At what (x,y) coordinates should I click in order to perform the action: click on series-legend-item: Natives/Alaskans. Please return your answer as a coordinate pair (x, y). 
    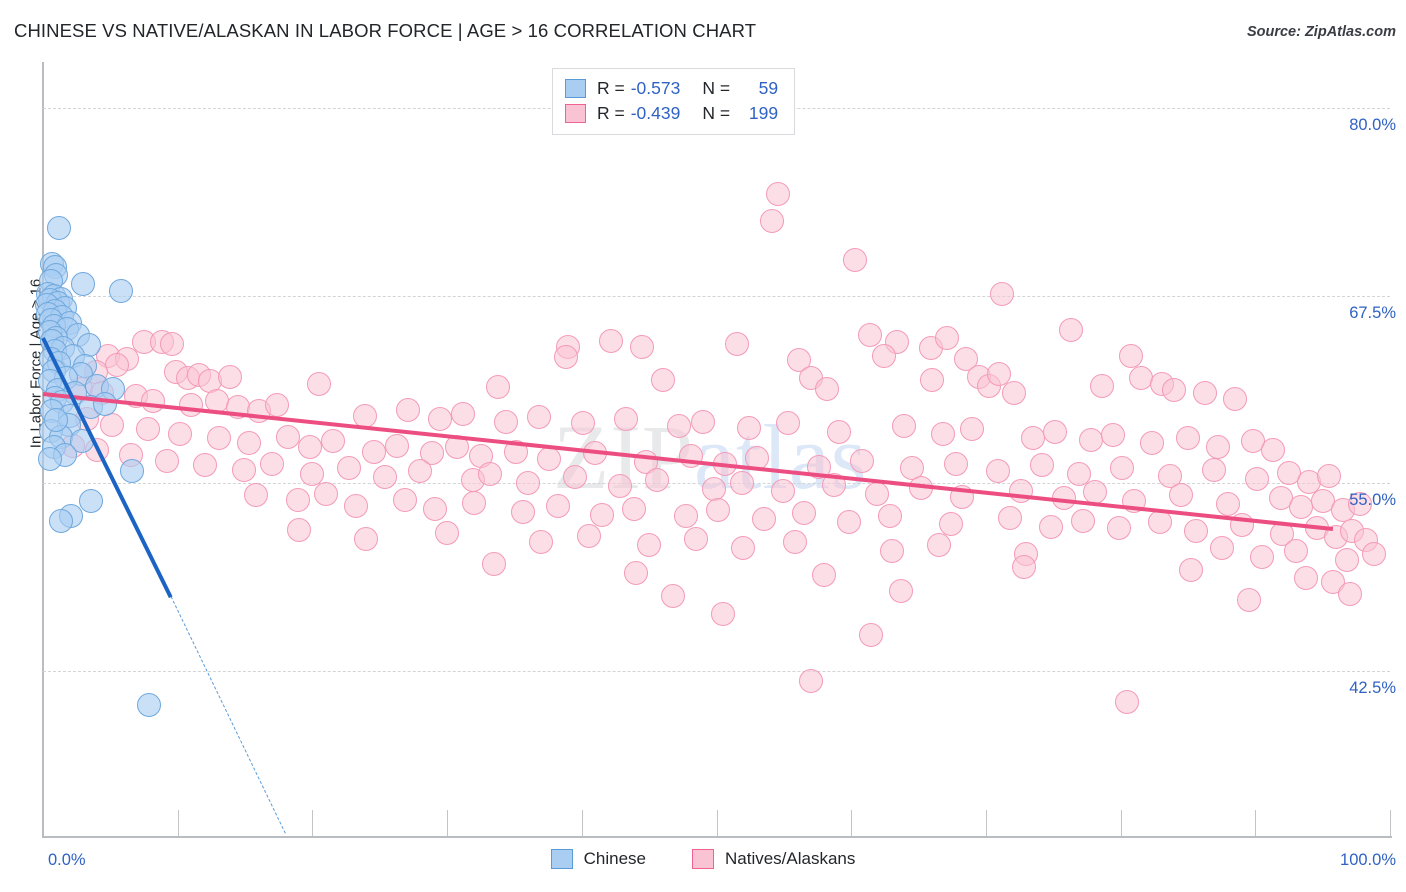
    Looking at the image, I should click on (773, 859).